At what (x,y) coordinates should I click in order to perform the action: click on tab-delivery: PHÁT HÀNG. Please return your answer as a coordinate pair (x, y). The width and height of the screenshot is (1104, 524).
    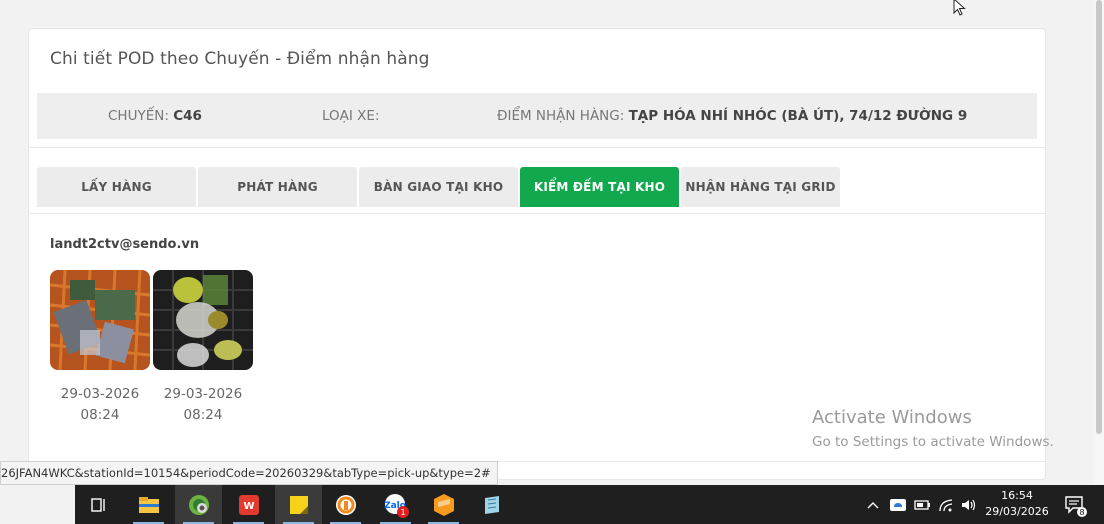
    Looking at the image, I should click on (277, 187).